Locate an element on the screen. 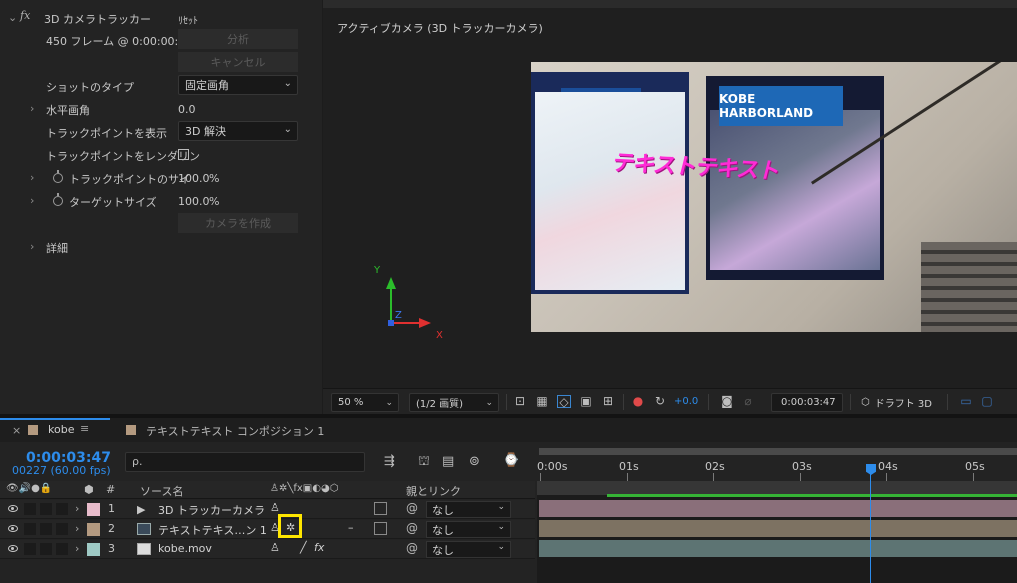  render-cache-indicator is located at coordinates (812, 495).